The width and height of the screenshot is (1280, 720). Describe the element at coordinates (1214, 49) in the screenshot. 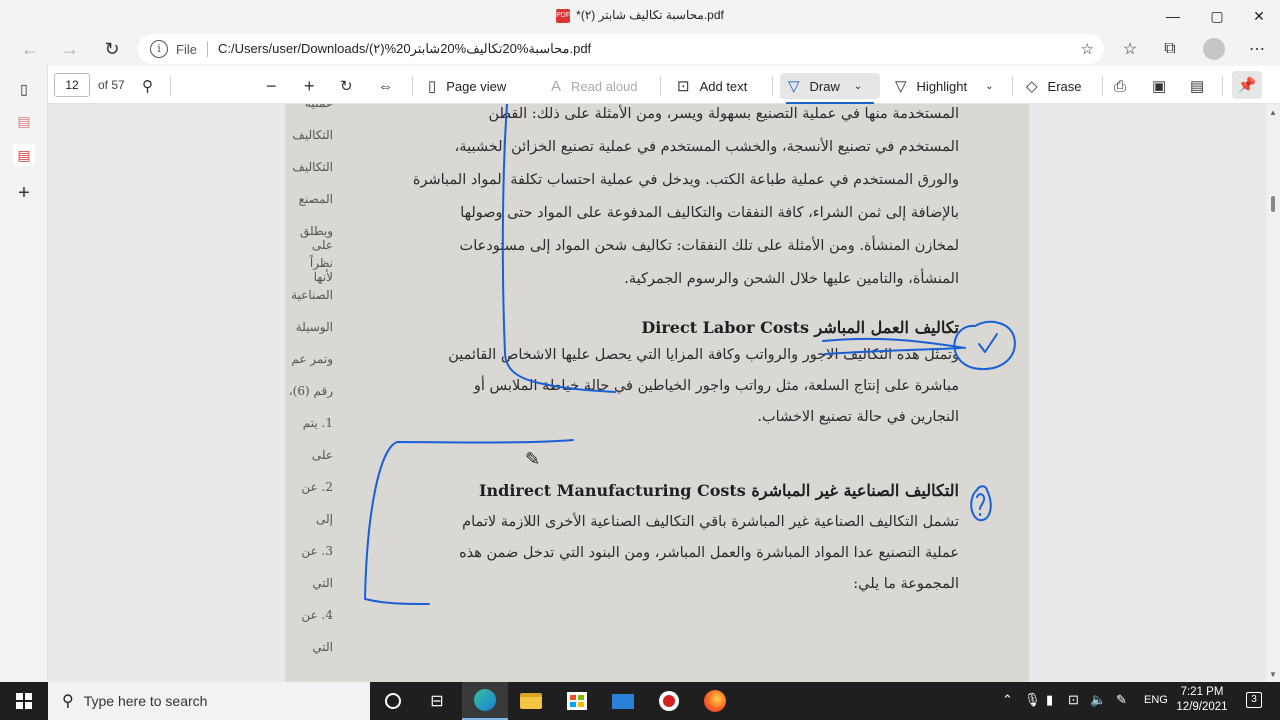

I see `profile-avatar` at that location.